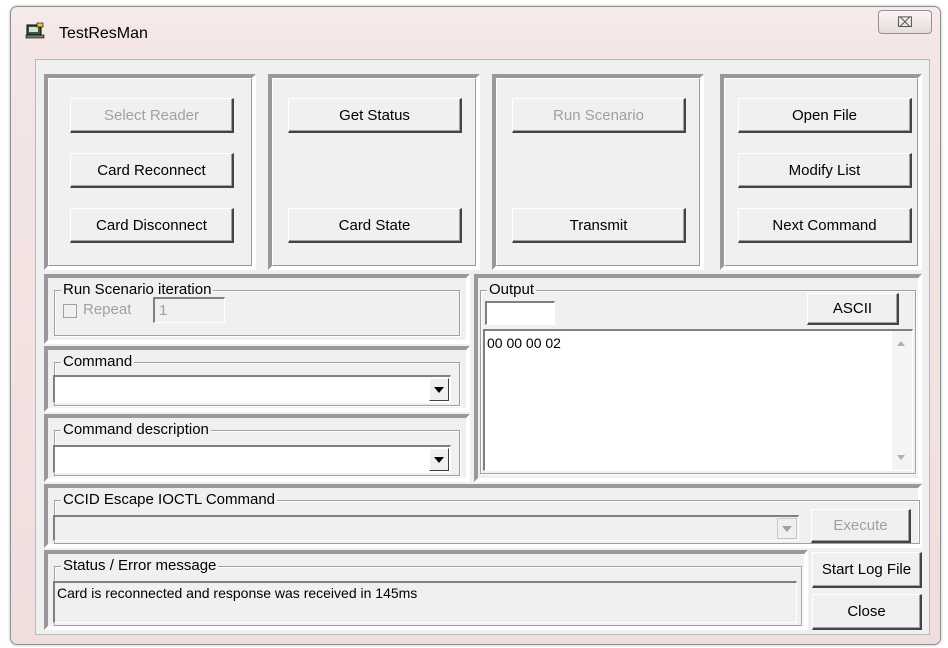 This screenshot has height=648, width=948. Describe the element at coordinates (867, 570) in the screenshot. I see `start-log-file-button: Start Log File` at that location.